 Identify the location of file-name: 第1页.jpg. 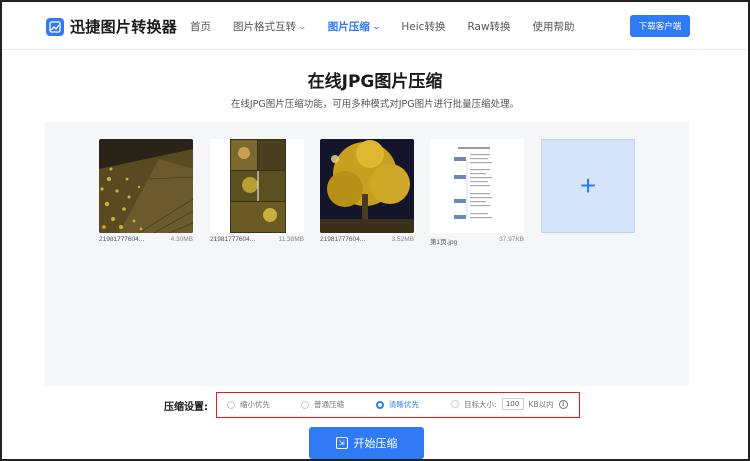
(444, 242).